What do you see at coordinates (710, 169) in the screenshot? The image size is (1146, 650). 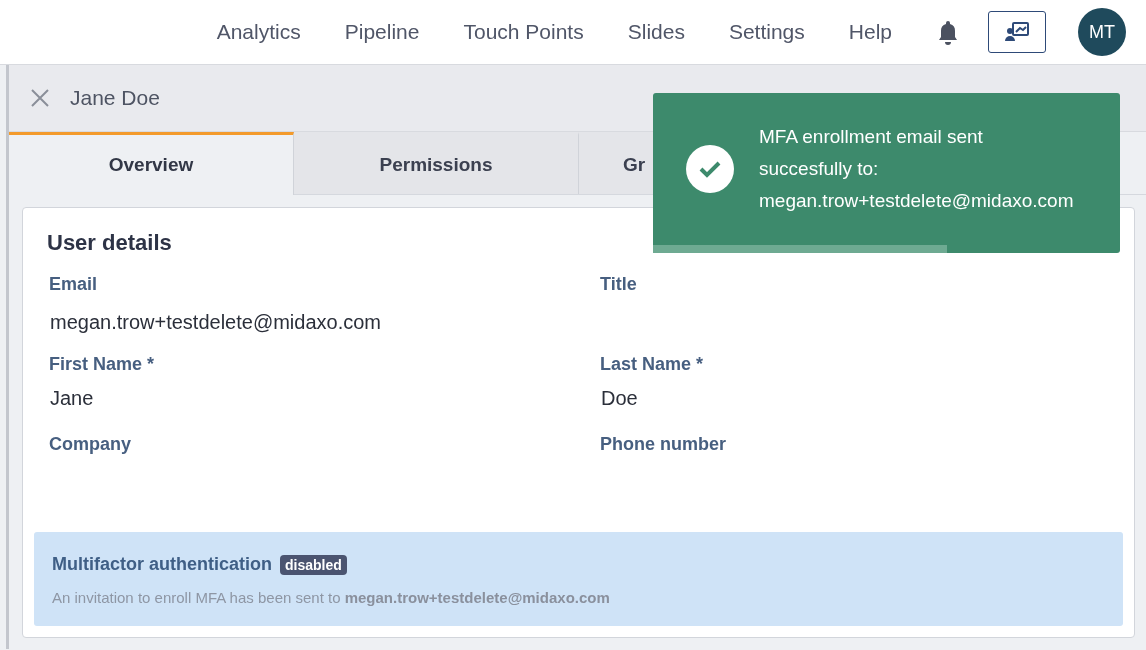 I see `check-icon` at bounding box center [710, 169].